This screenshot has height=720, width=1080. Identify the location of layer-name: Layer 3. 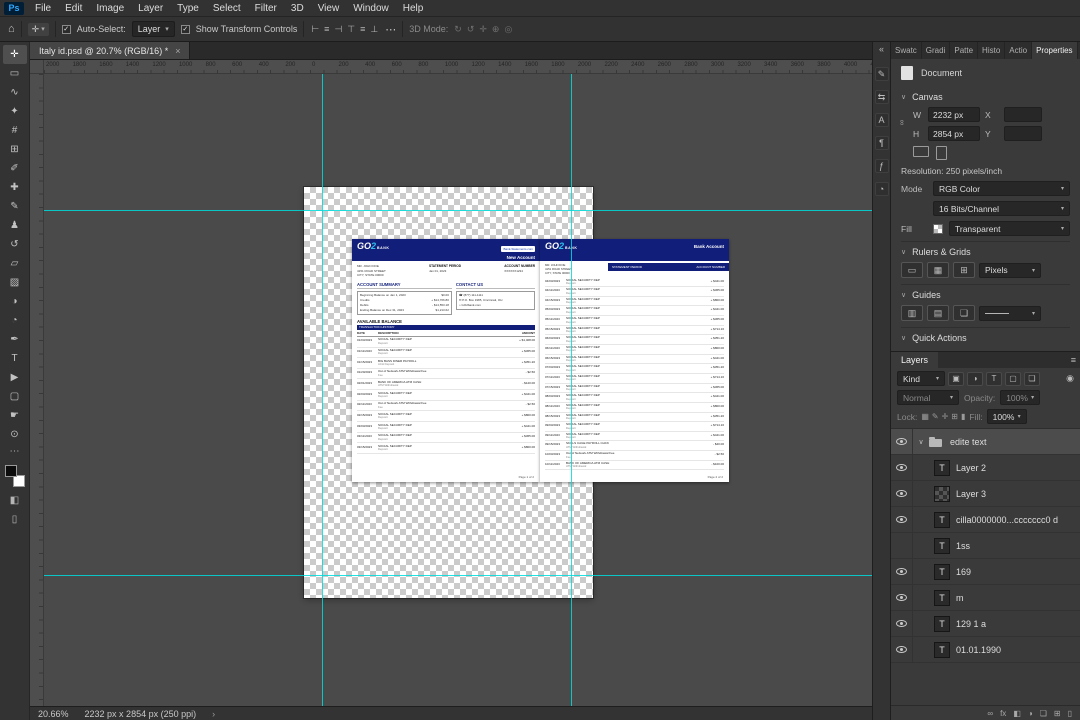
(971, 494).